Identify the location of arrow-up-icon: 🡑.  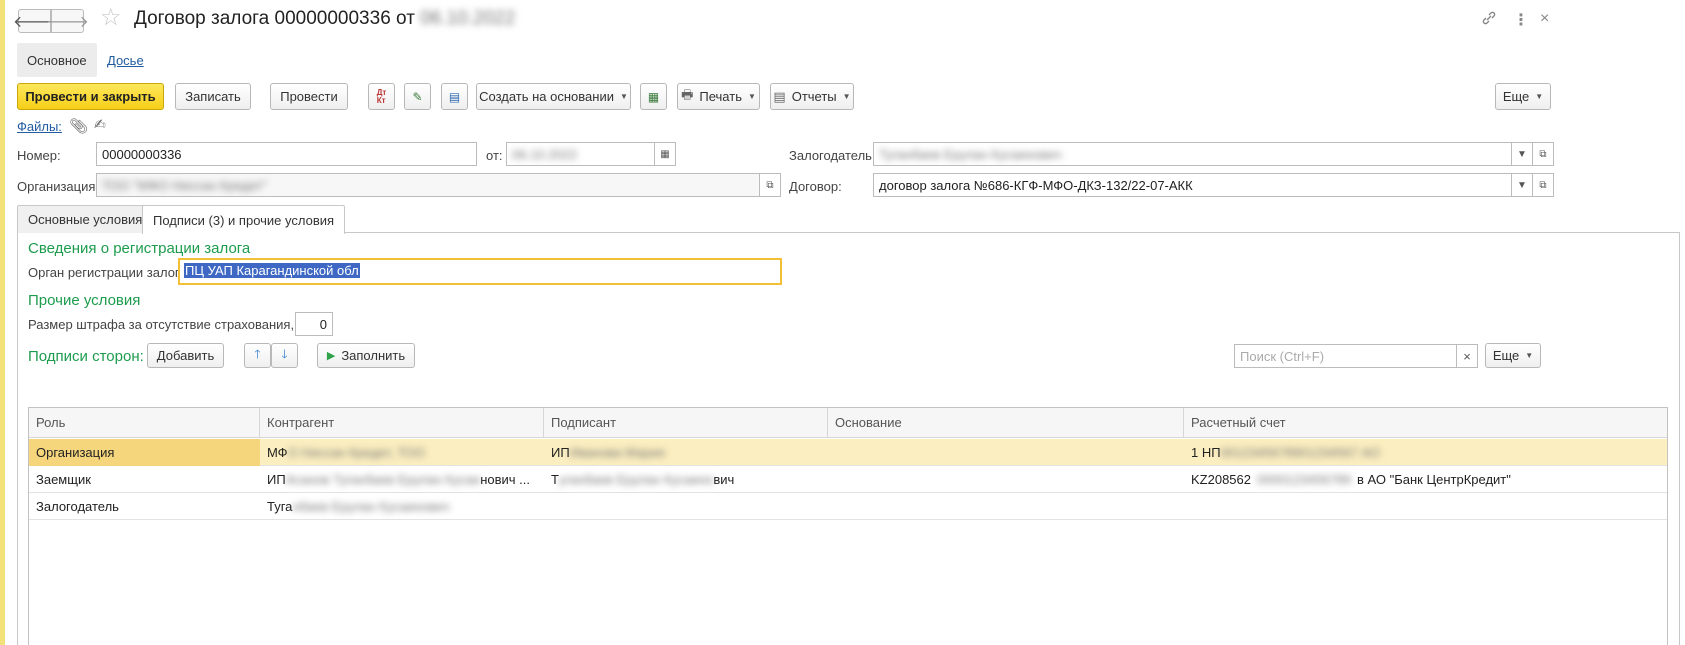
(257, 354).